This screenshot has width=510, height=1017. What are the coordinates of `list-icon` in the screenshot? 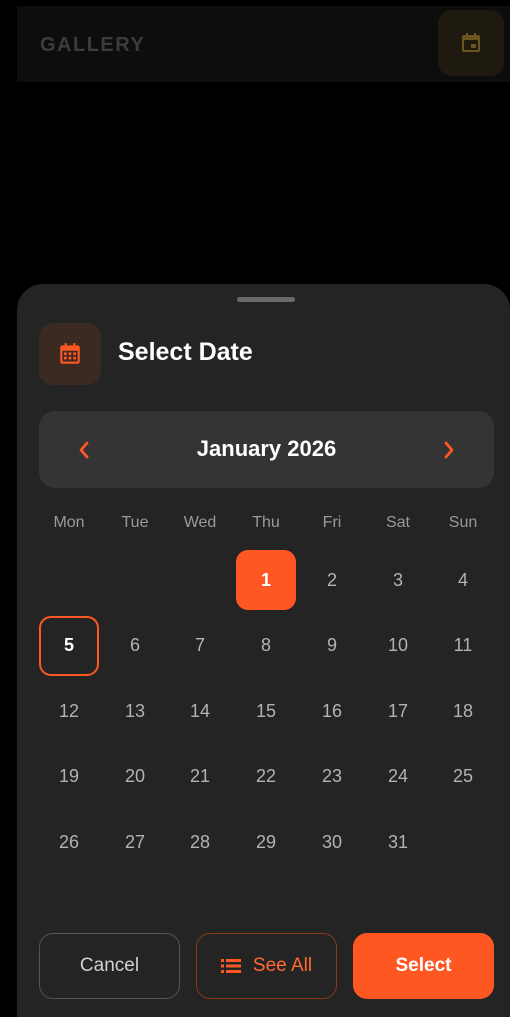 It's located at (230, 966).